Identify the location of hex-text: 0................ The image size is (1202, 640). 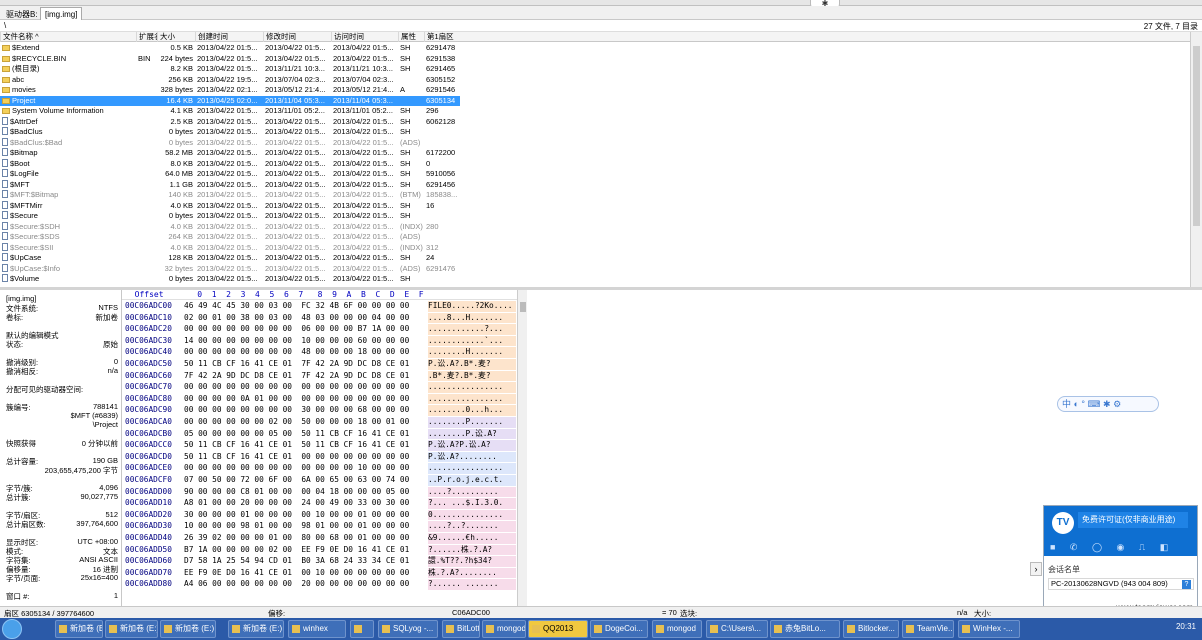
(472, 515).